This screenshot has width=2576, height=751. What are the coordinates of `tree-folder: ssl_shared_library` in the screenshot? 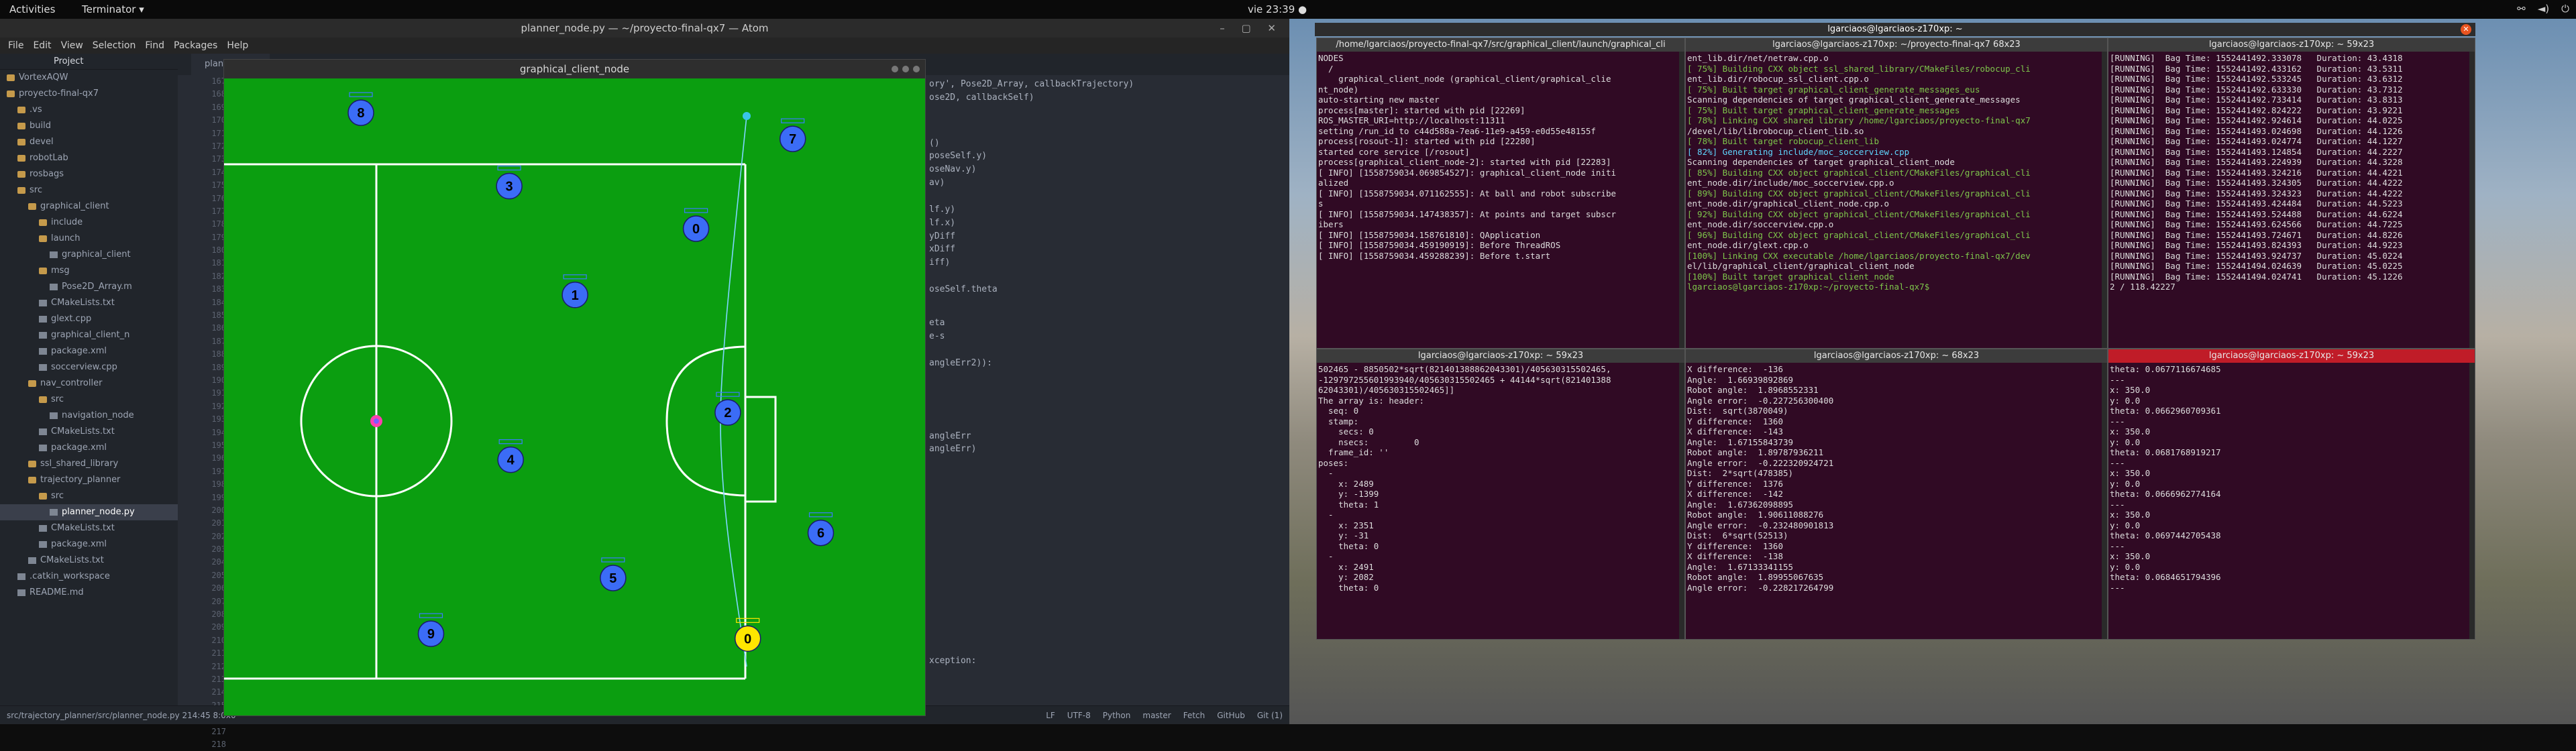 It's located at (89, 464).